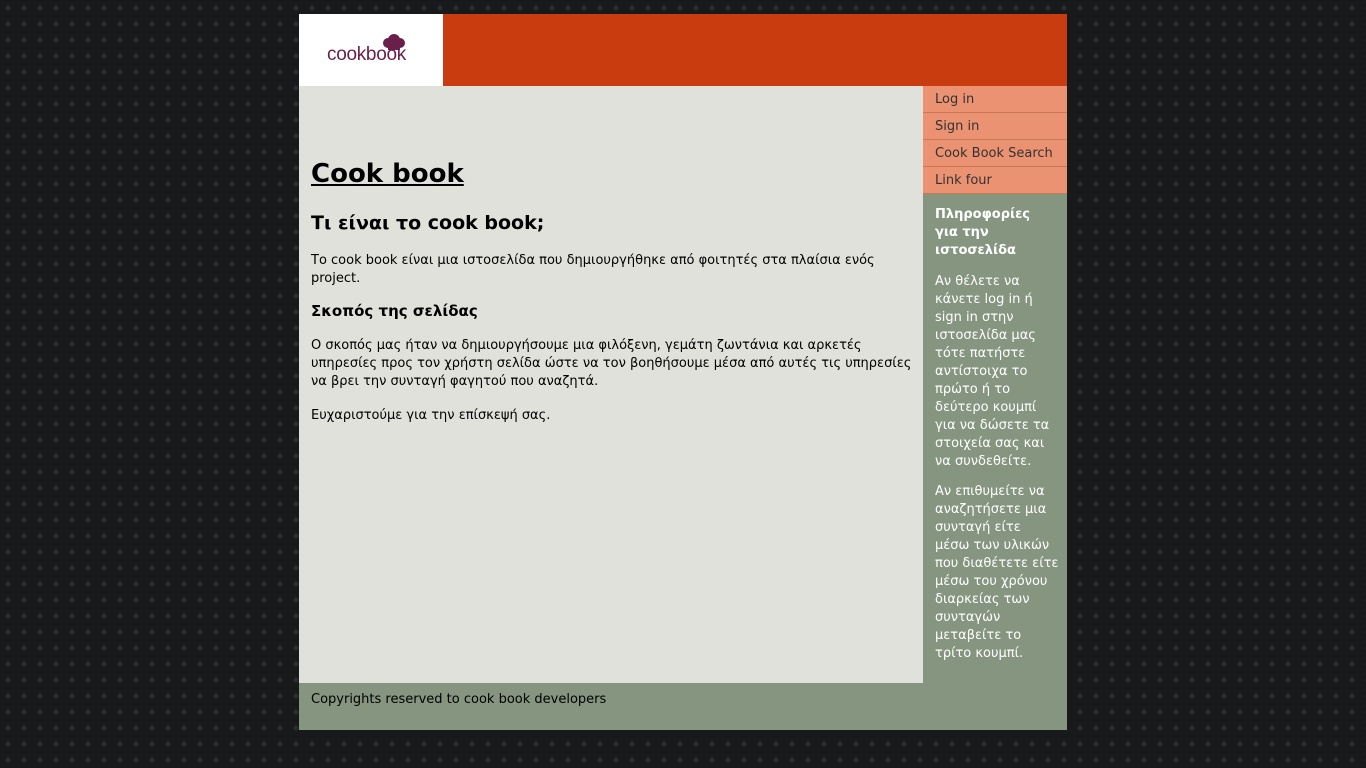  Describe the element at coordinates (957, 126) in the screenshot. I see `nav-item-label: Sign in` at that location.